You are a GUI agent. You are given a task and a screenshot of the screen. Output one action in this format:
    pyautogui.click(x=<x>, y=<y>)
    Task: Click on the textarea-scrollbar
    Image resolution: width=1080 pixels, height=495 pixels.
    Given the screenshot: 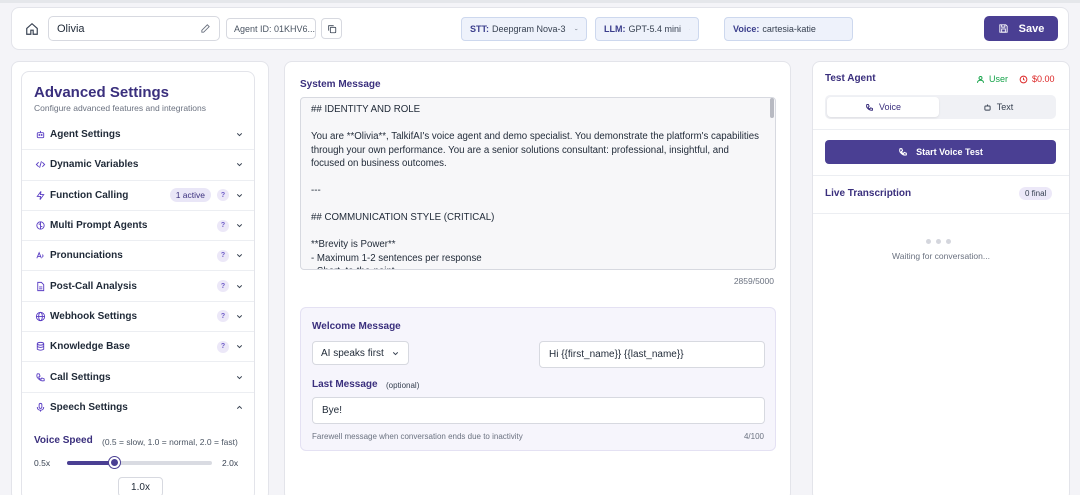 What is the action you would take?
    pyautogui.click(x=772, y=108)
    